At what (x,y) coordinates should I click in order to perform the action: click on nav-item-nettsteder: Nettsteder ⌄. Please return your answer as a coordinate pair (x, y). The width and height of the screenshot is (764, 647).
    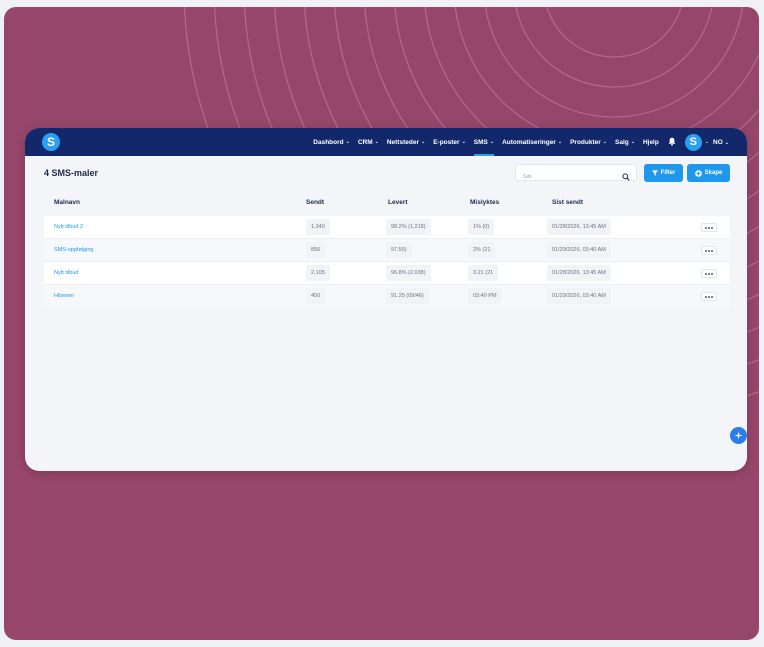
    Looking at the image, I should click on (406, 142).